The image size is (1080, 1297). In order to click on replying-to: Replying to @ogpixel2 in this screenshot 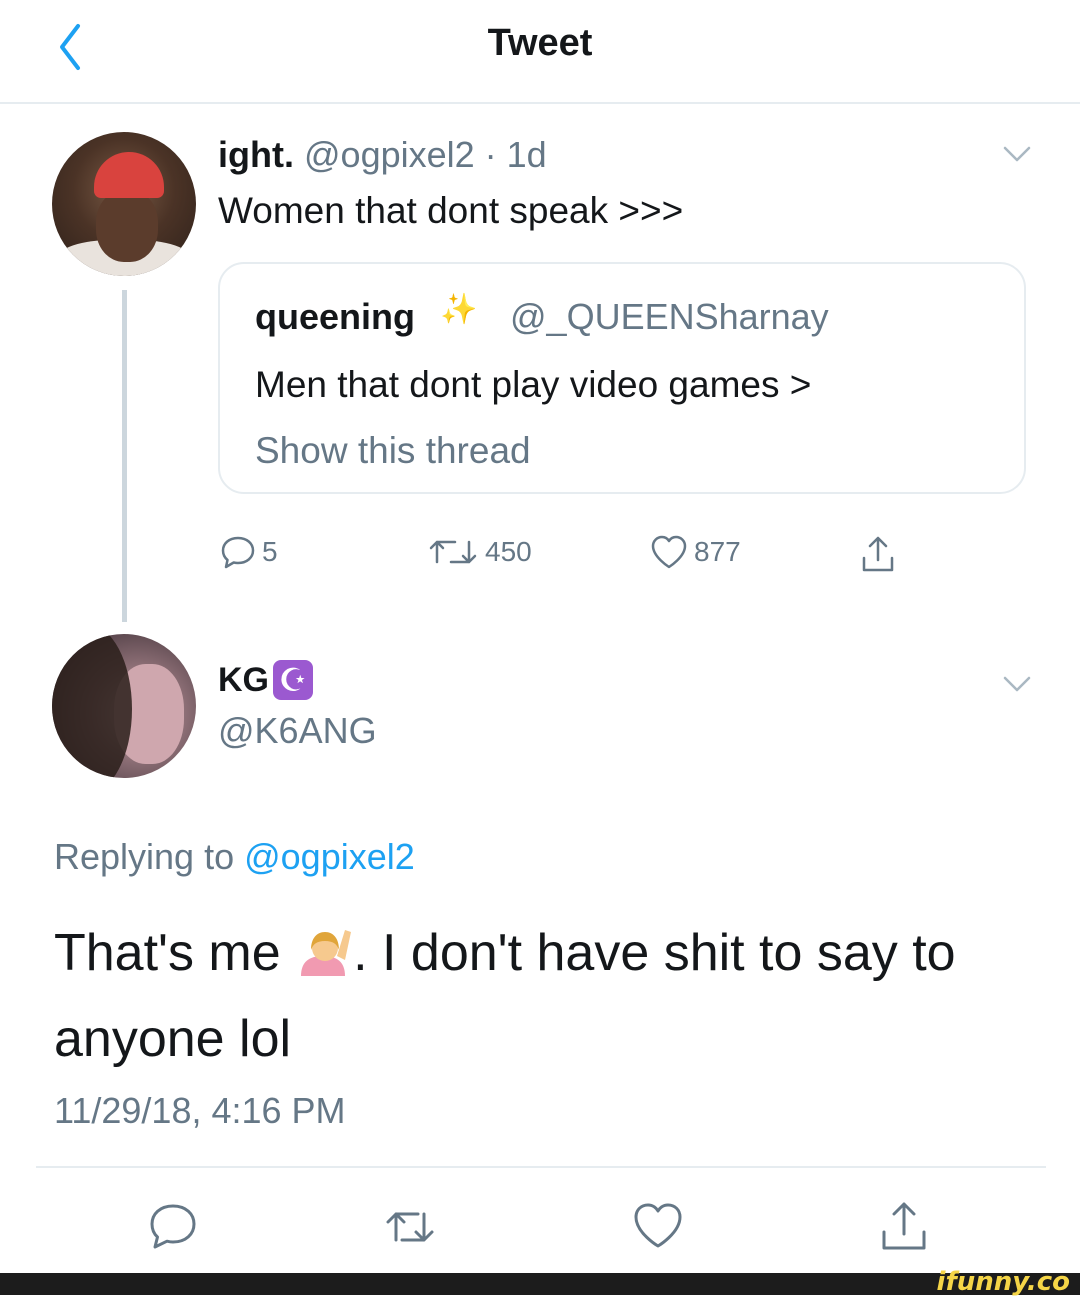, I will do `click(234, 857)`.